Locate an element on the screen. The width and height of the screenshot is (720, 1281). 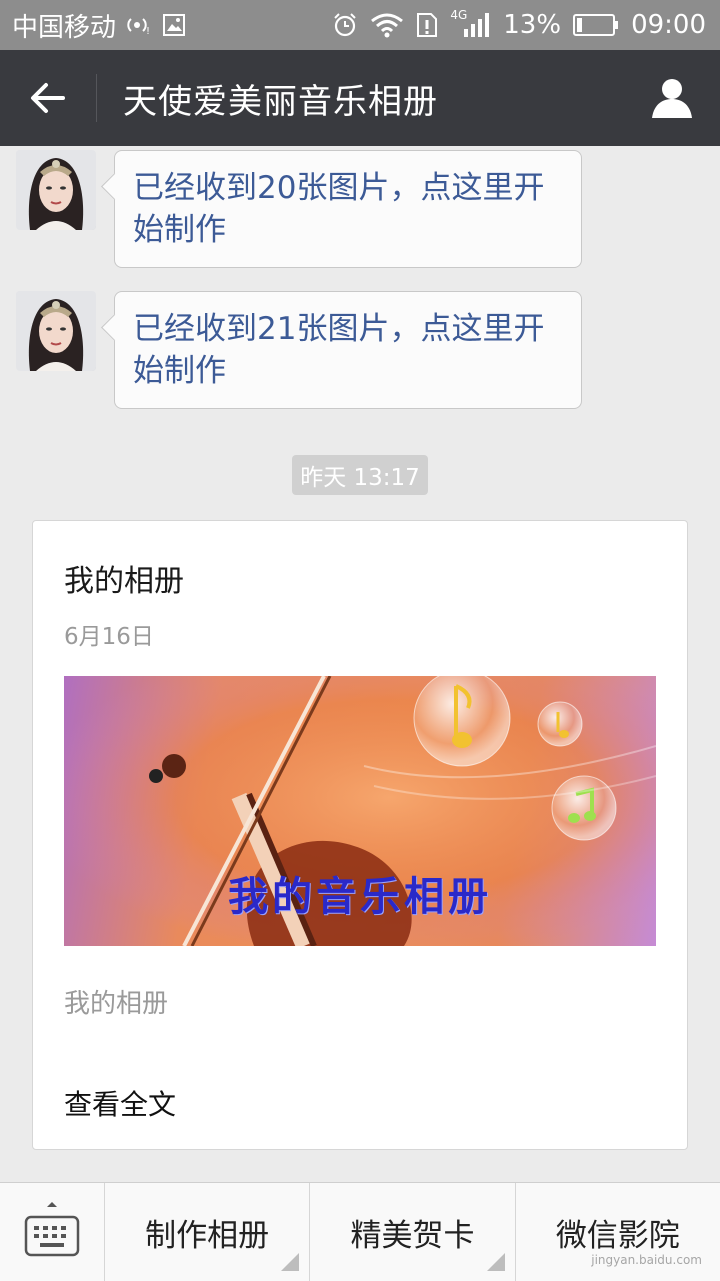
image-icon is located at coordinates (174, 25).